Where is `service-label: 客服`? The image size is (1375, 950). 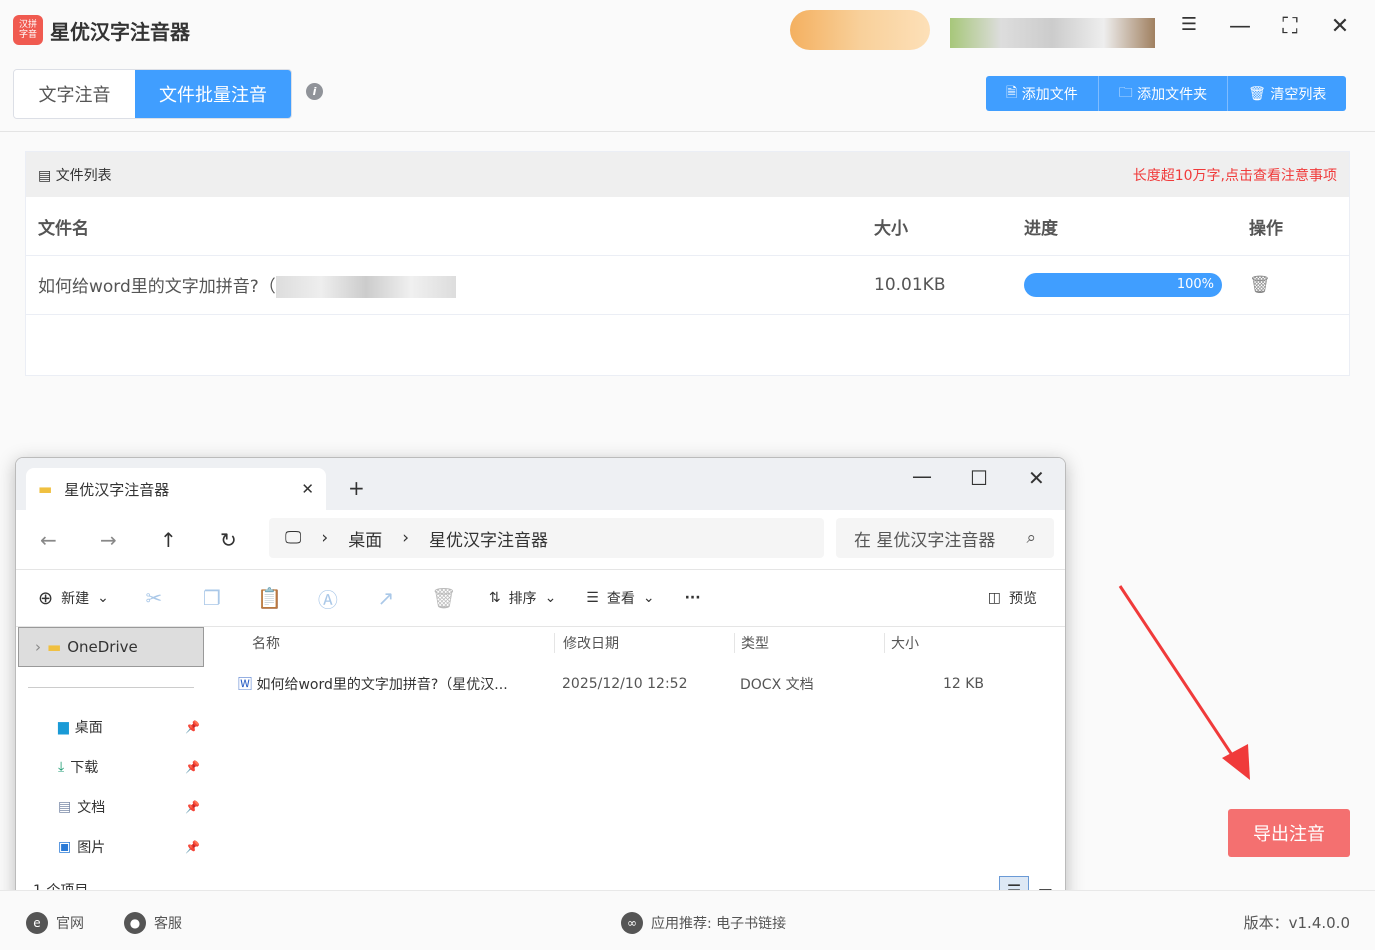
service-label: 客服 is located at coordinates (168, 924).